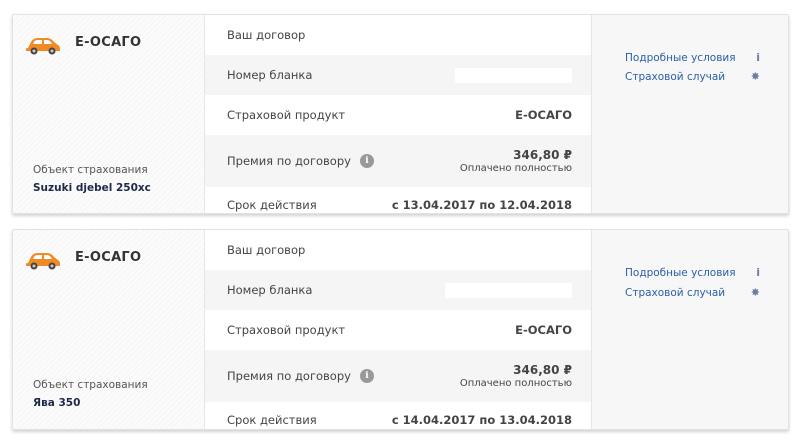 The width and height of the screenshot is (800, 441). I want to click on term-row: Срок действия с 14.04.2017 по 13.04.2018, so click(398, 415).